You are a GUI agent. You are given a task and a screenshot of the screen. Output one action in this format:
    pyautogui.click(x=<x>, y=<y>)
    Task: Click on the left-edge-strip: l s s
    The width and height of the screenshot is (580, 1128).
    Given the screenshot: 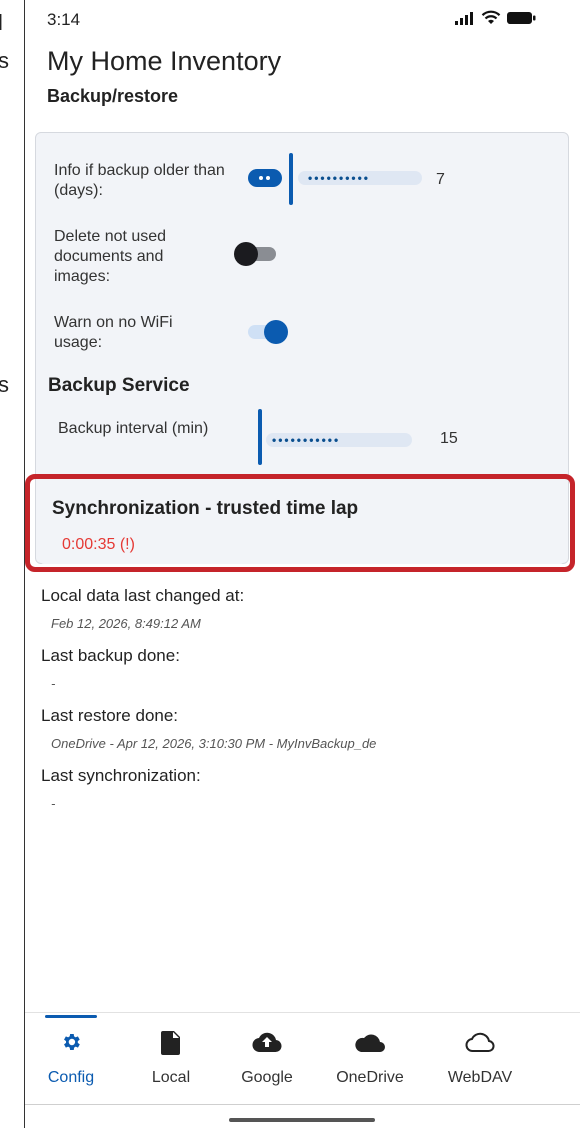 What is the action you would take?
    pyautogui.click(x=12, y=564)
    